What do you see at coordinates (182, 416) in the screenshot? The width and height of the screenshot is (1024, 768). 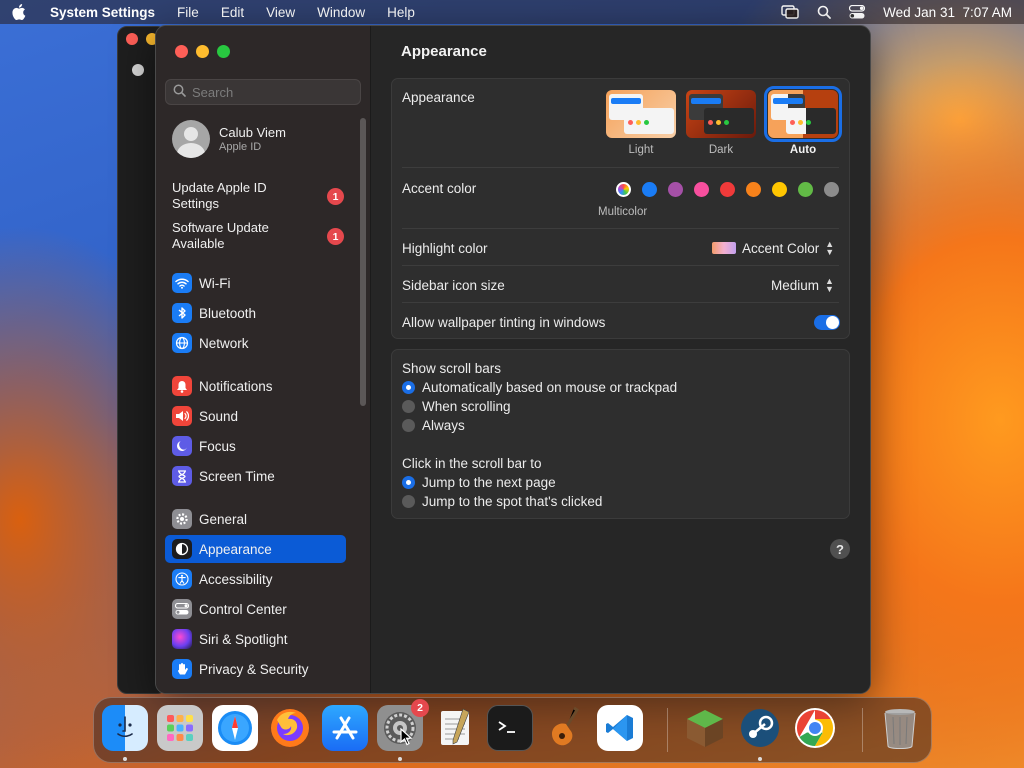 I see `speaker-icon` at bounding box center [182, 416].